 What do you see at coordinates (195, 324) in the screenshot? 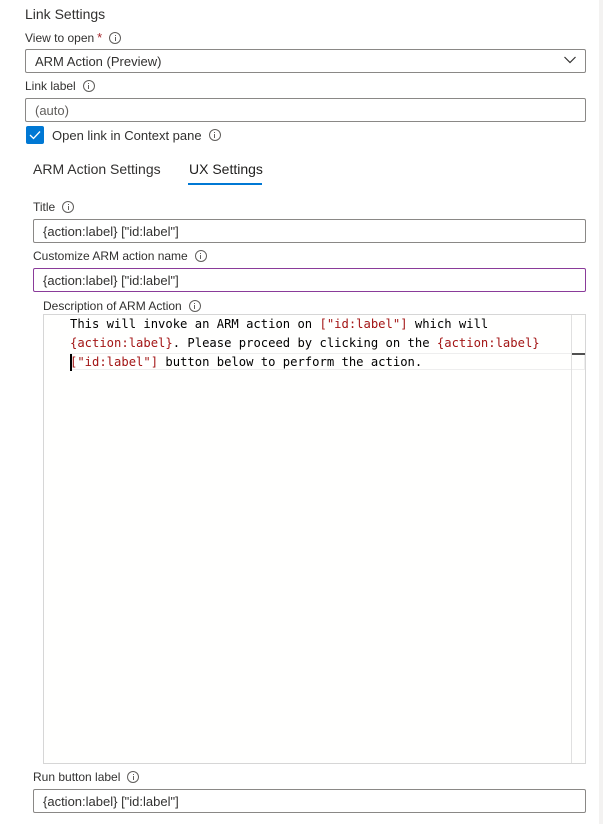
I see `code-text: This will invoke an ARM action on` at bounding box center [195, 324].